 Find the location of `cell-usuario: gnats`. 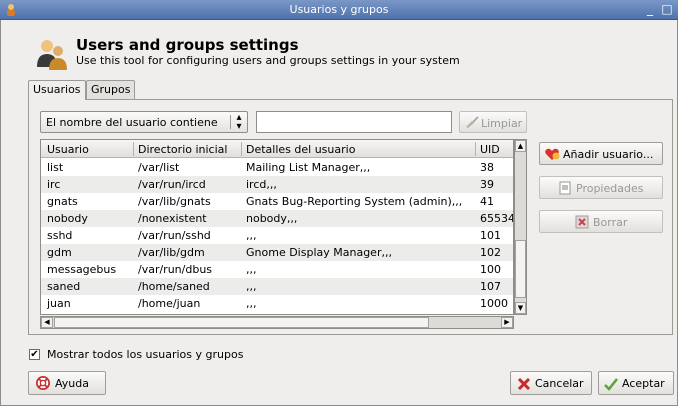

cell-usuario: gnats is located at coordinates (62, 201).